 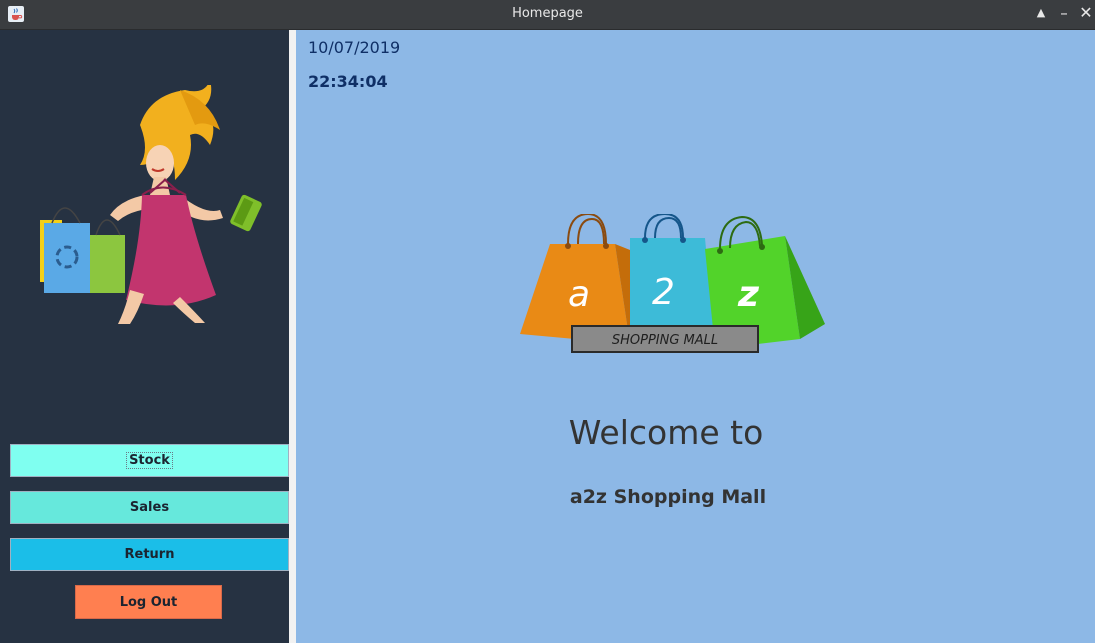 I want to click on minimize-icon: –, so click(x=1064, y=13).